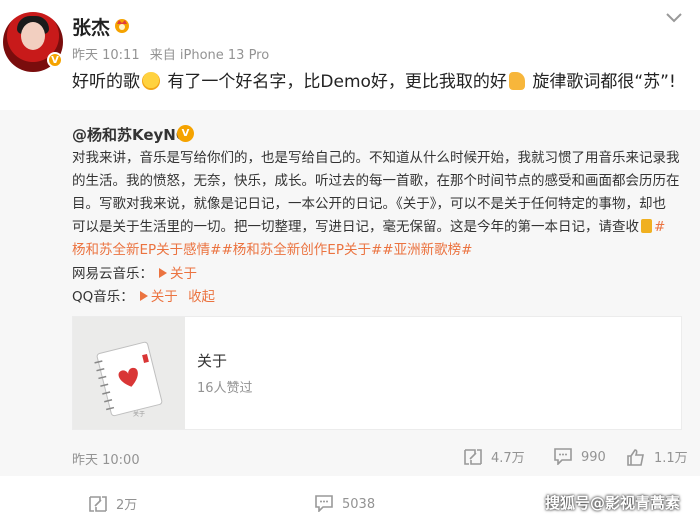  What do you see at coordinates (657, 456) in the screenshot?
I see `retweet-like-button: 1.1万` at bounding box center [657, 456].